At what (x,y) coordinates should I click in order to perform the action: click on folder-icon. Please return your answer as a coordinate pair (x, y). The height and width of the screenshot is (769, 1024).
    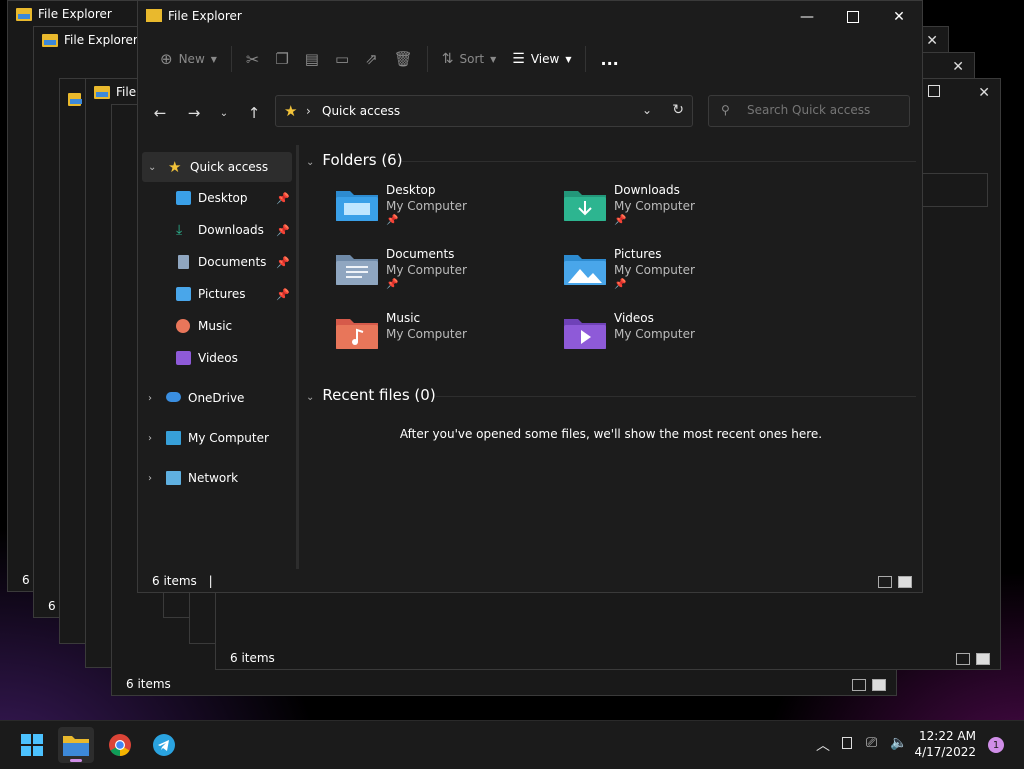
    Looking at the image, I should click on (24, 14).